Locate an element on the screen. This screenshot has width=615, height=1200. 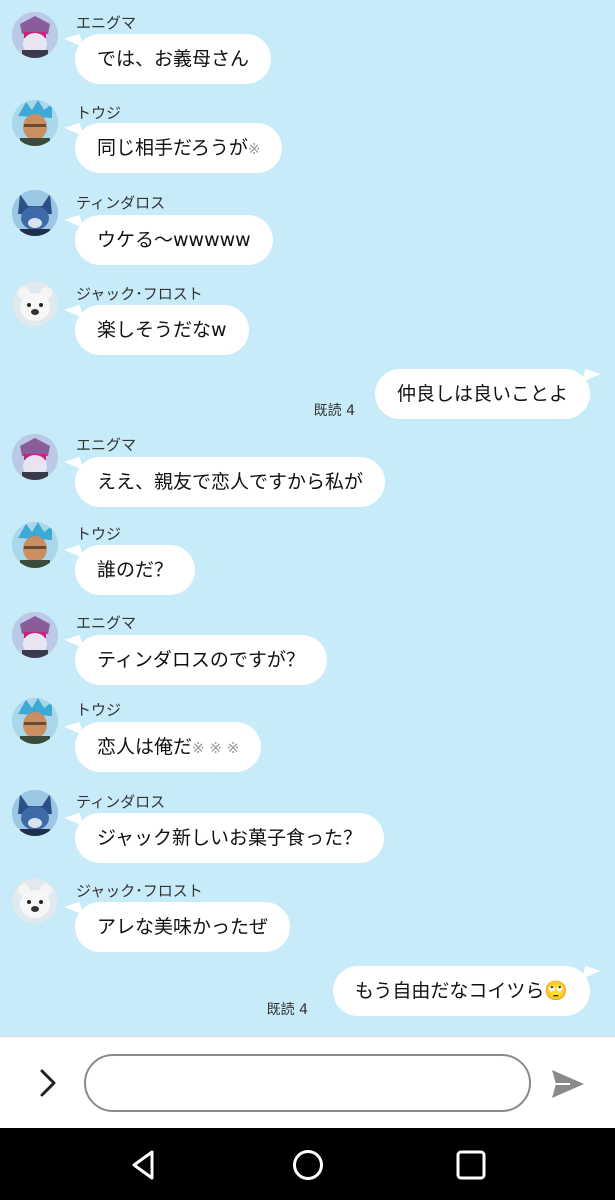
message-bubble: もう自由だなコイツら🙄 is located at coordinates (461, 991).